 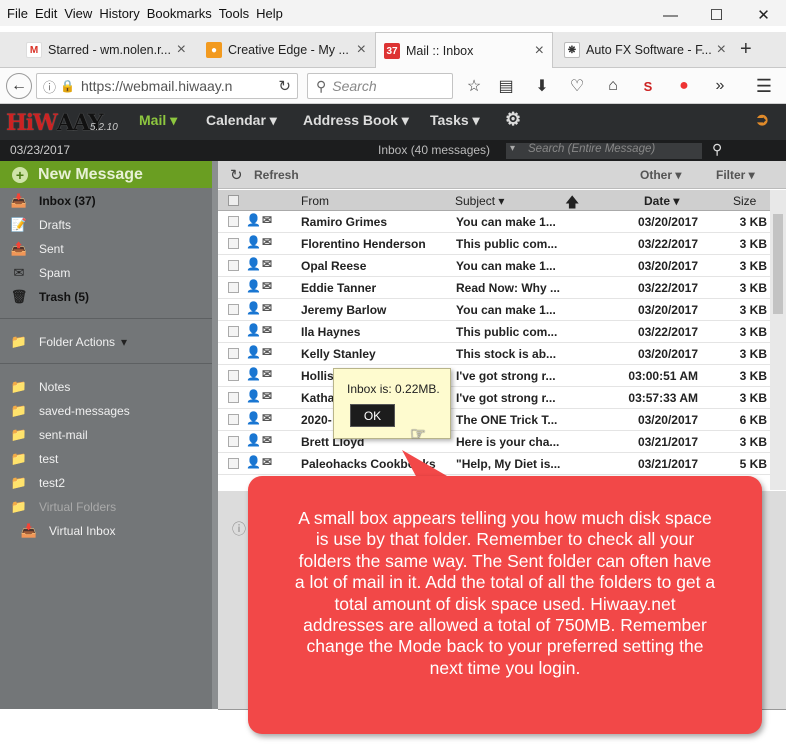 What do you see at coordinates (661, 201) in the screenshot?
I see `column-date: Date ▾` at bounding box center [661, 201].